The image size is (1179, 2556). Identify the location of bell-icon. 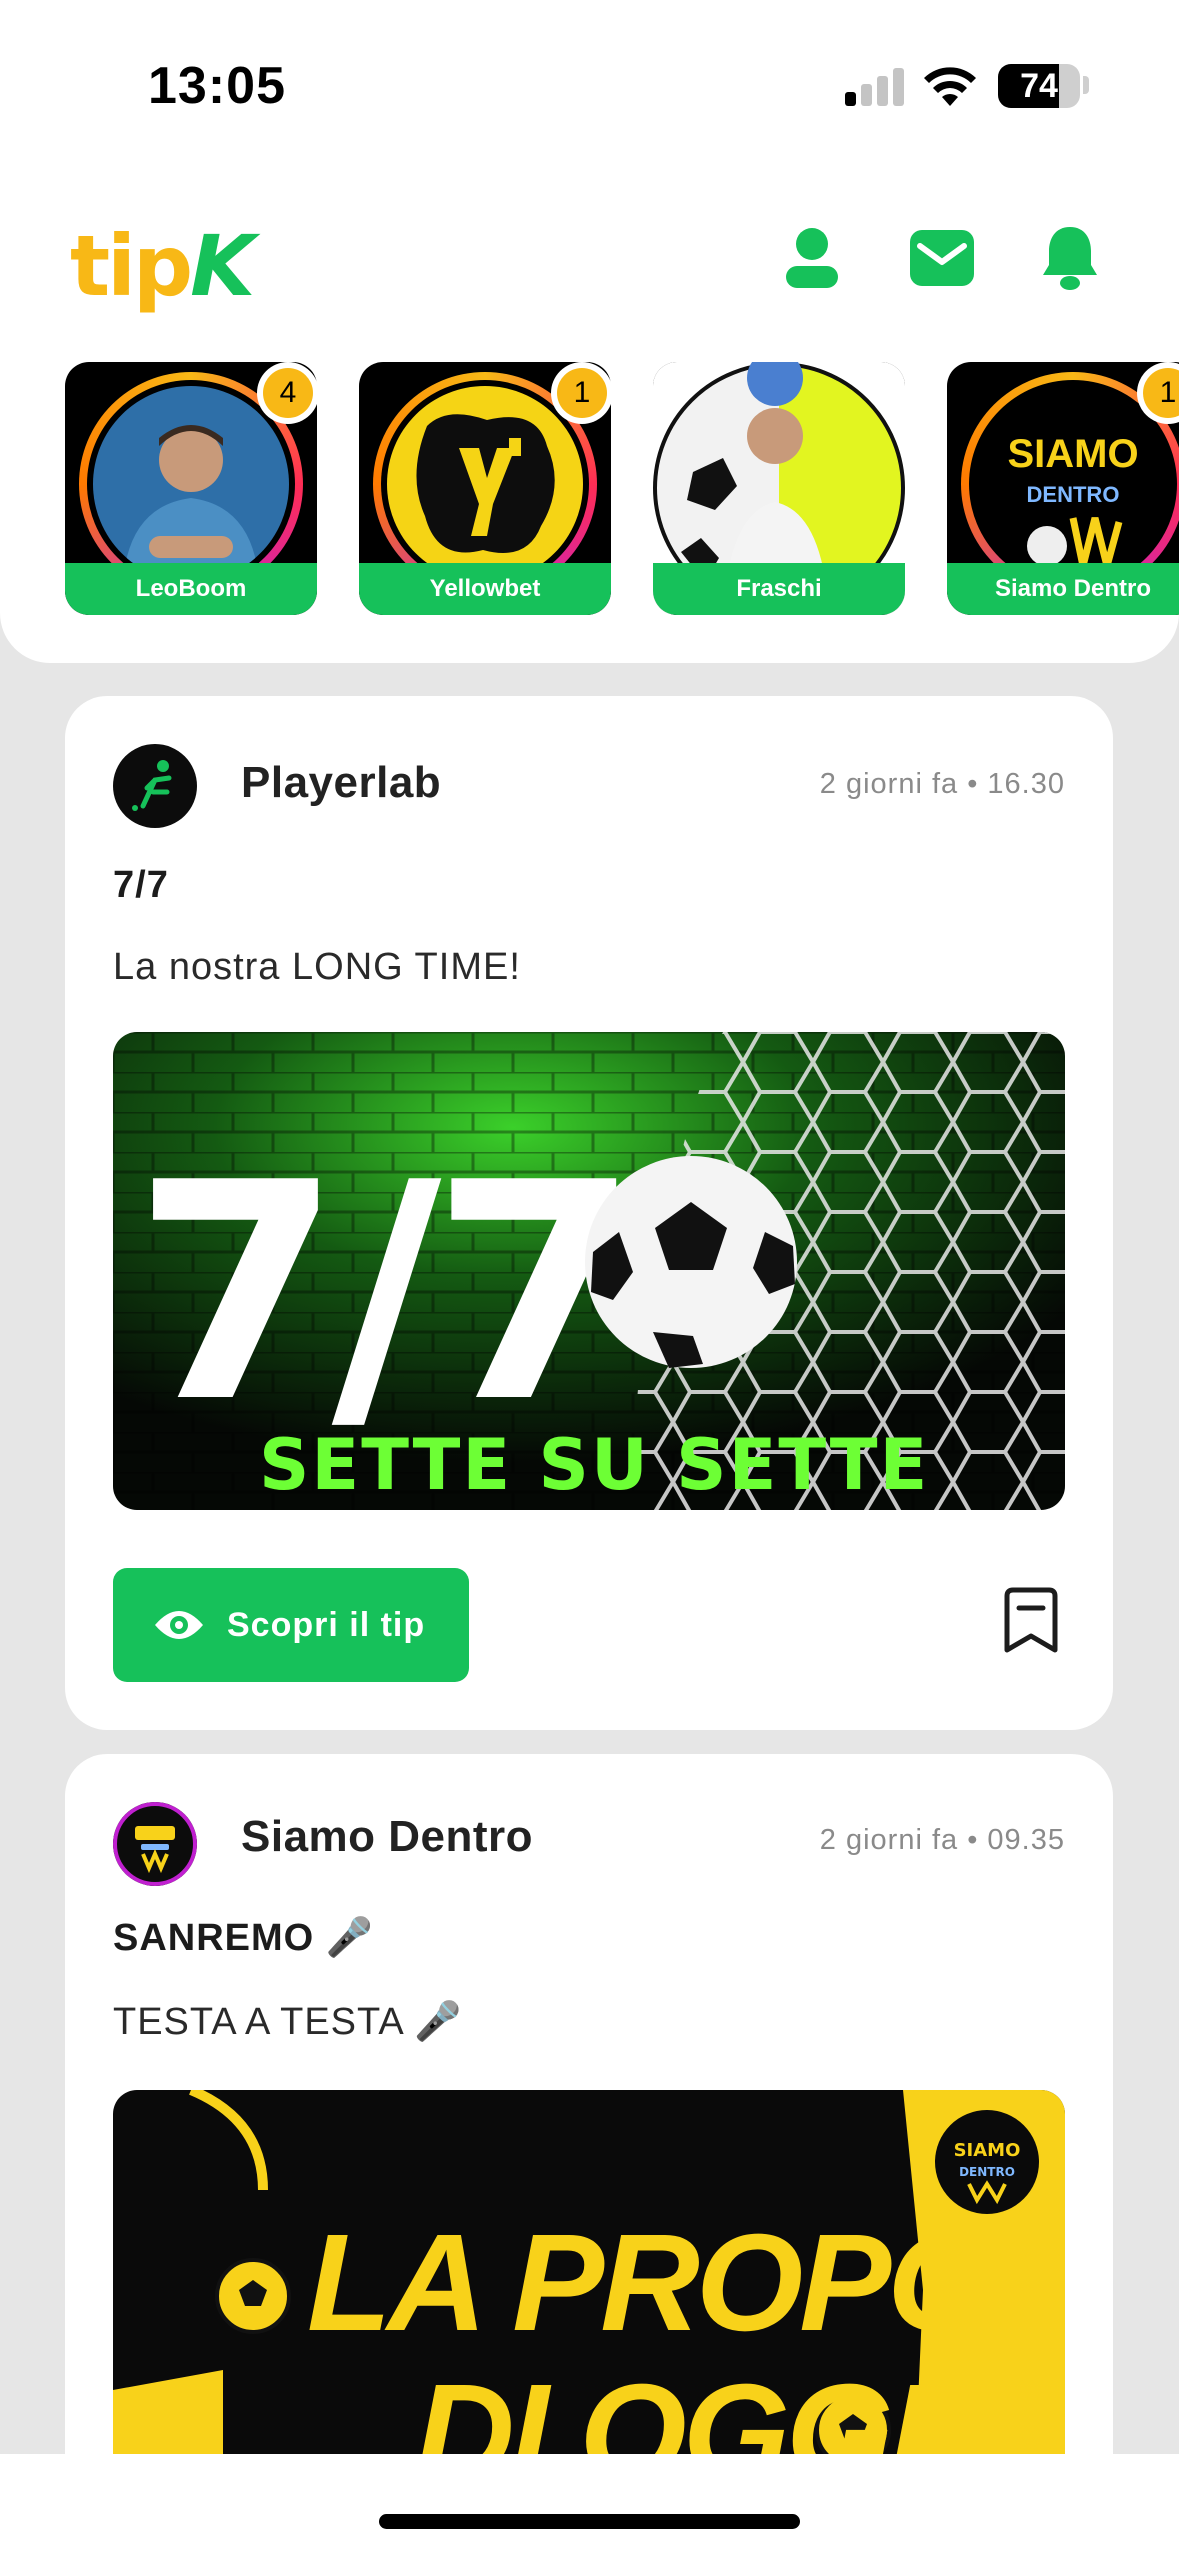
(1070, 258).